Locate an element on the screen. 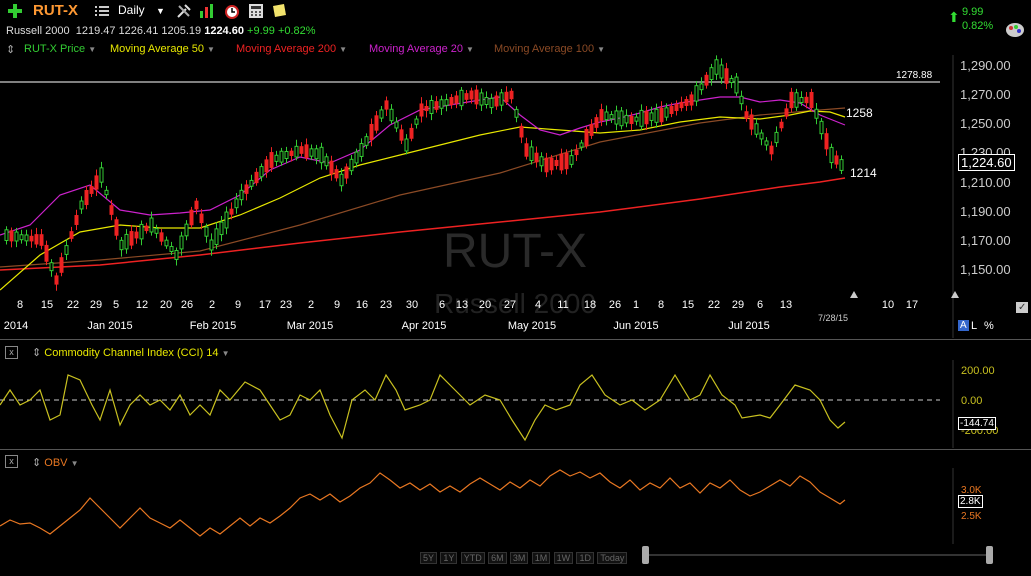 This screenshot has height=576, width=1031. legend-ma20: Moving Average 20 ▼ is located at coordinates (421, 49).